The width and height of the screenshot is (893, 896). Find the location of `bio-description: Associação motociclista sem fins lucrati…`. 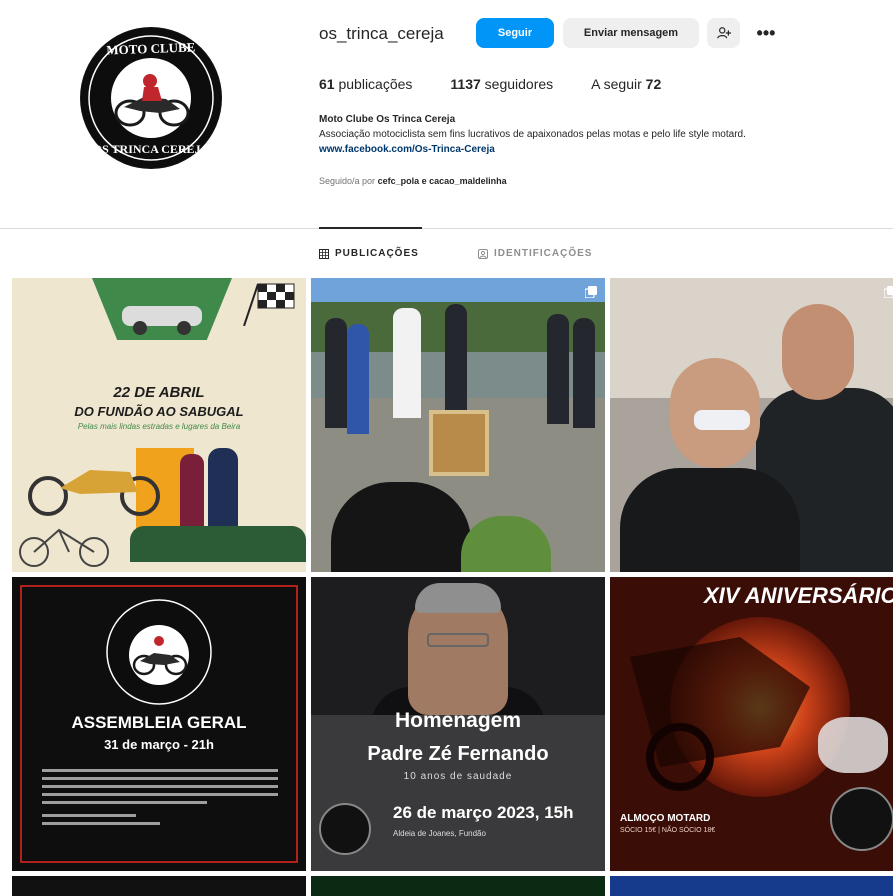

bio-description: Associação motociclista sem fins lucrati… is located at coordinates (532, 134).